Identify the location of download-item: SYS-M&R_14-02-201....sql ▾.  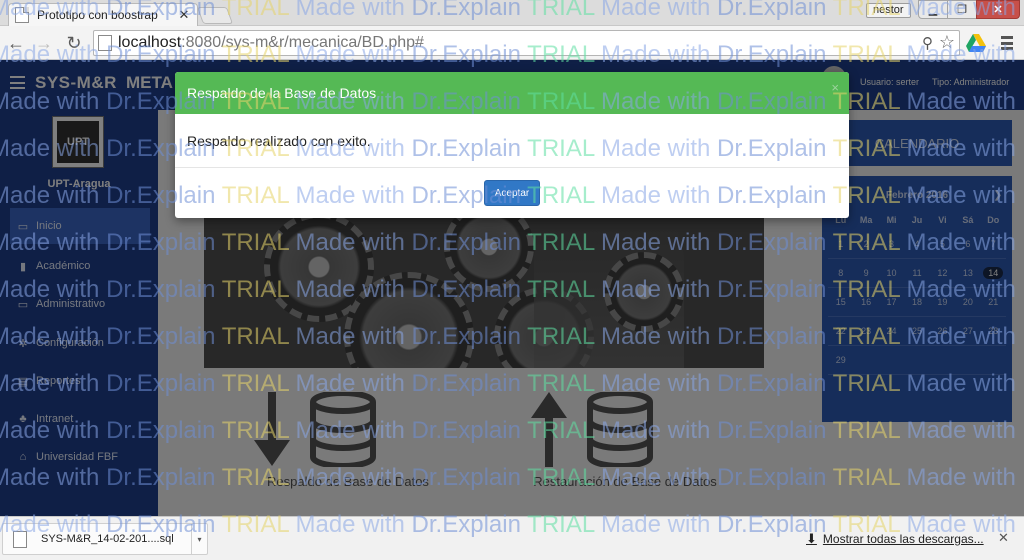
(105, 539).